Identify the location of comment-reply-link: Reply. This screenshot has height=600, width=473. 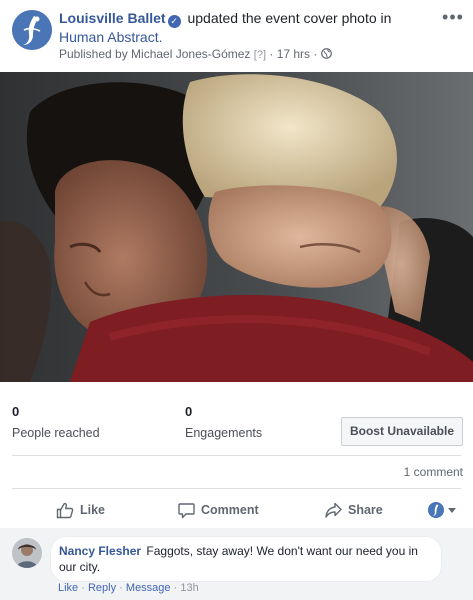
(102, 588).